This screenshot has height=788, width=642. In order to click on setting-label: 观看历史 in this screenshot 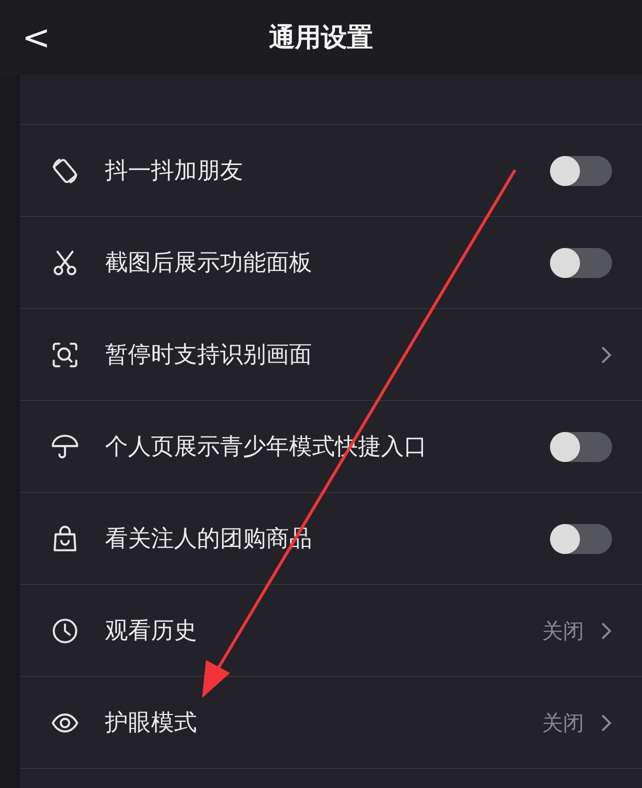, I will do `click(151, 631)`.